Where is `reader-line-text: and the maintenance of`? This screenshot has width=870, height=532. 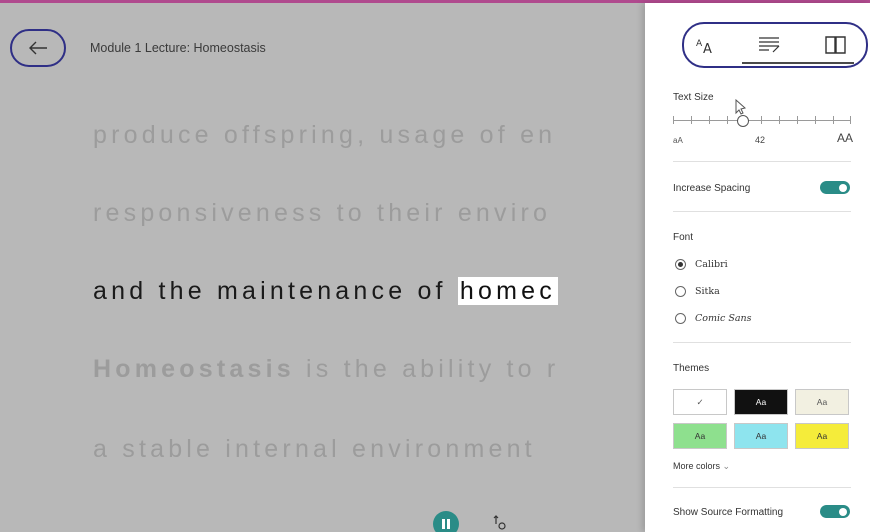
reader-line-text: and the maintenance of is located at coordinates (275, 291).